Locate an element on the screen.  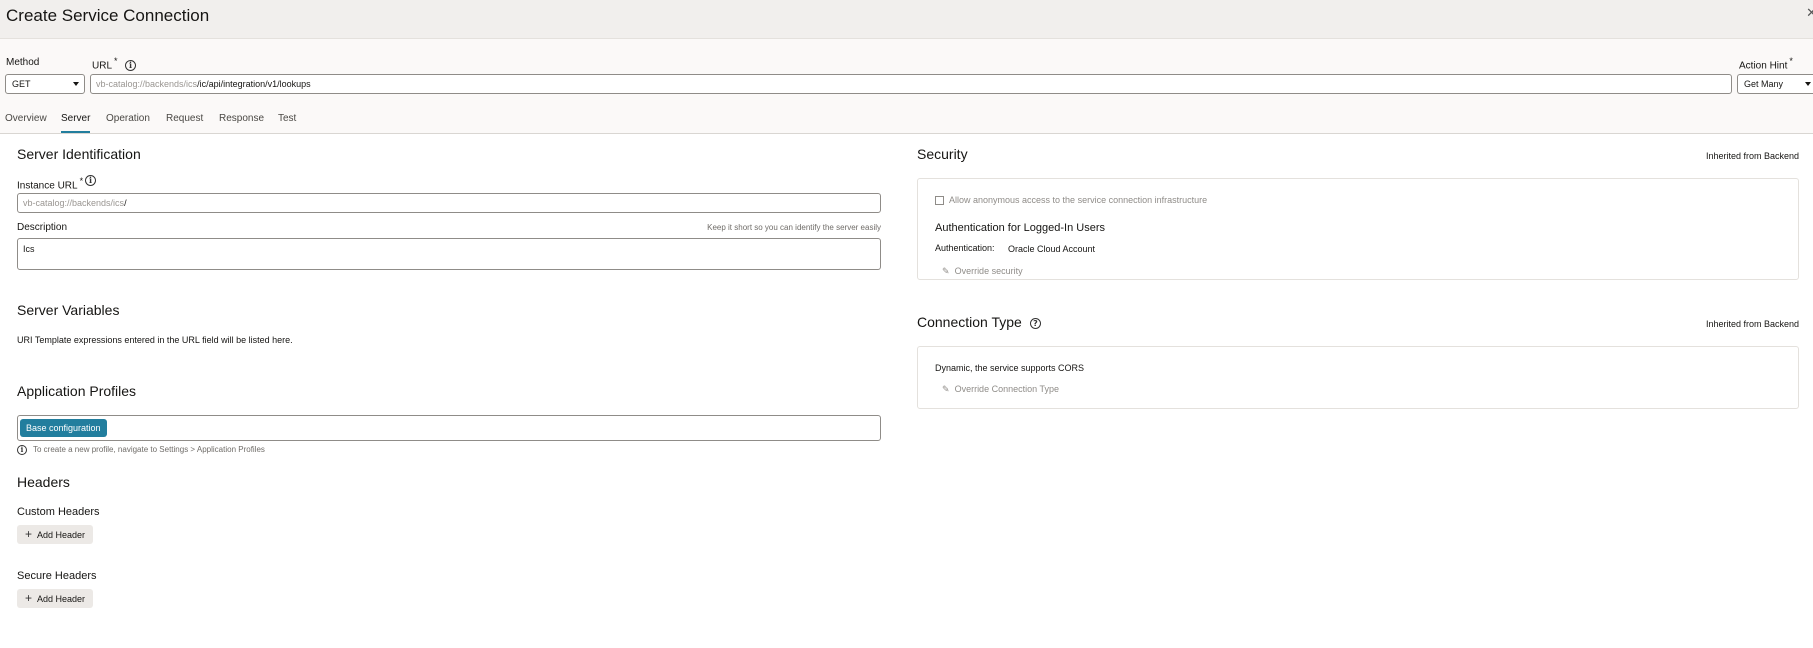
method-value: GET is located at coordinates (21, 84).